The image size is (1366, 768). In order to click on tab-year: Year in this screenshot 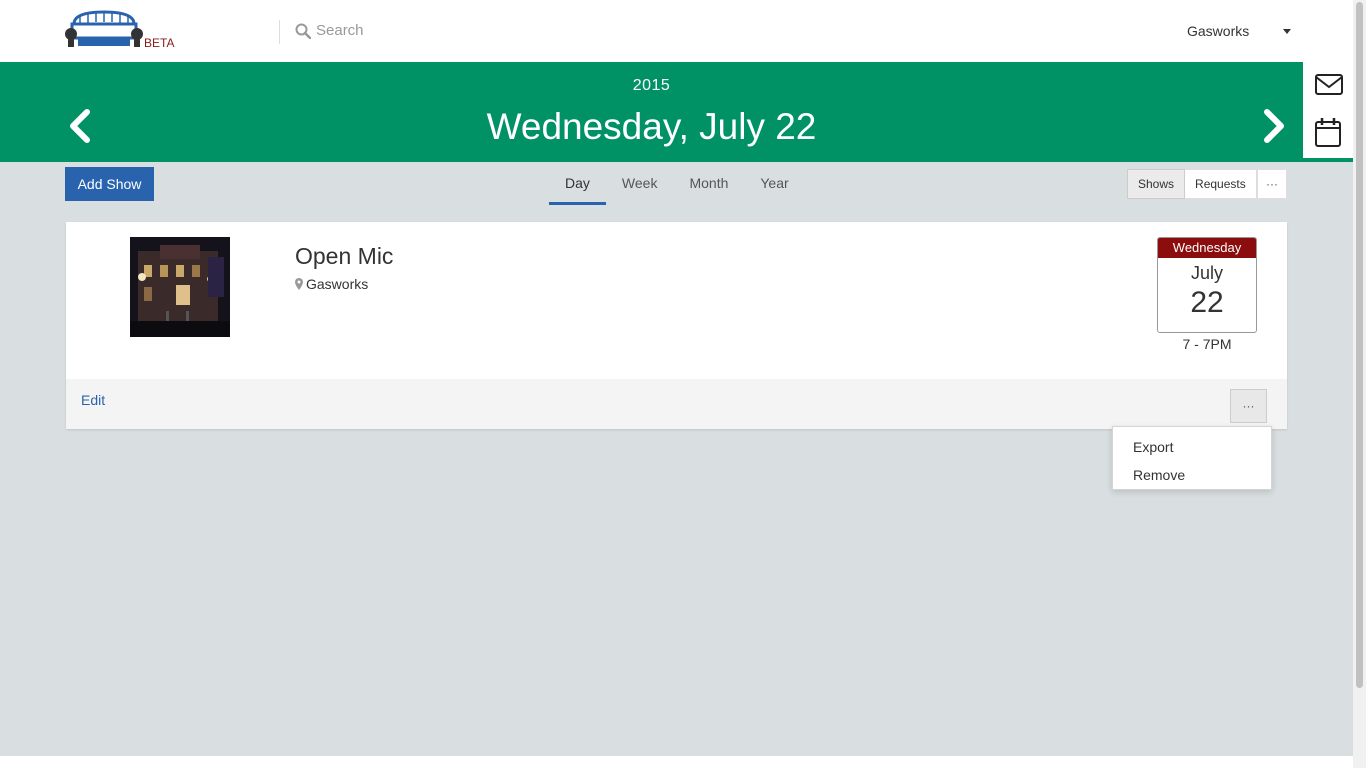, I will do `click(774, 186)`.